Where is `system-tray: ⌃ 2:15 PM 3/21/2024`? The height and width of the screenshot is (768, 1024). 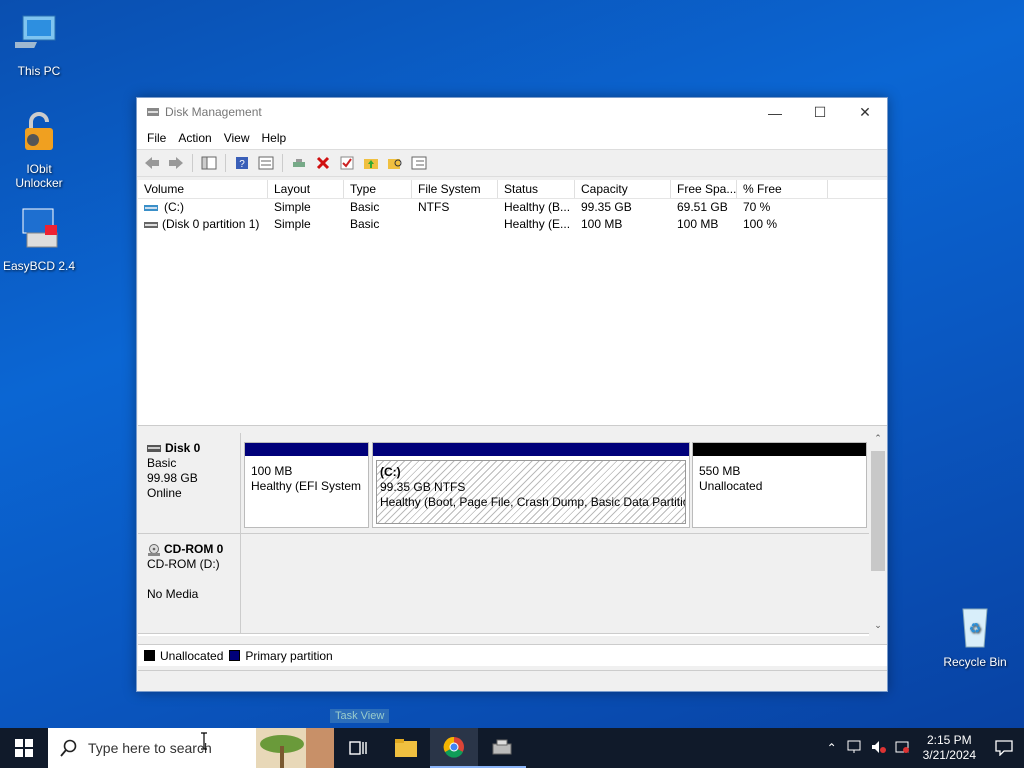 system-tray: ⌃ 2:15 PM 3/21/2024 is located at coordinates (922, 748).